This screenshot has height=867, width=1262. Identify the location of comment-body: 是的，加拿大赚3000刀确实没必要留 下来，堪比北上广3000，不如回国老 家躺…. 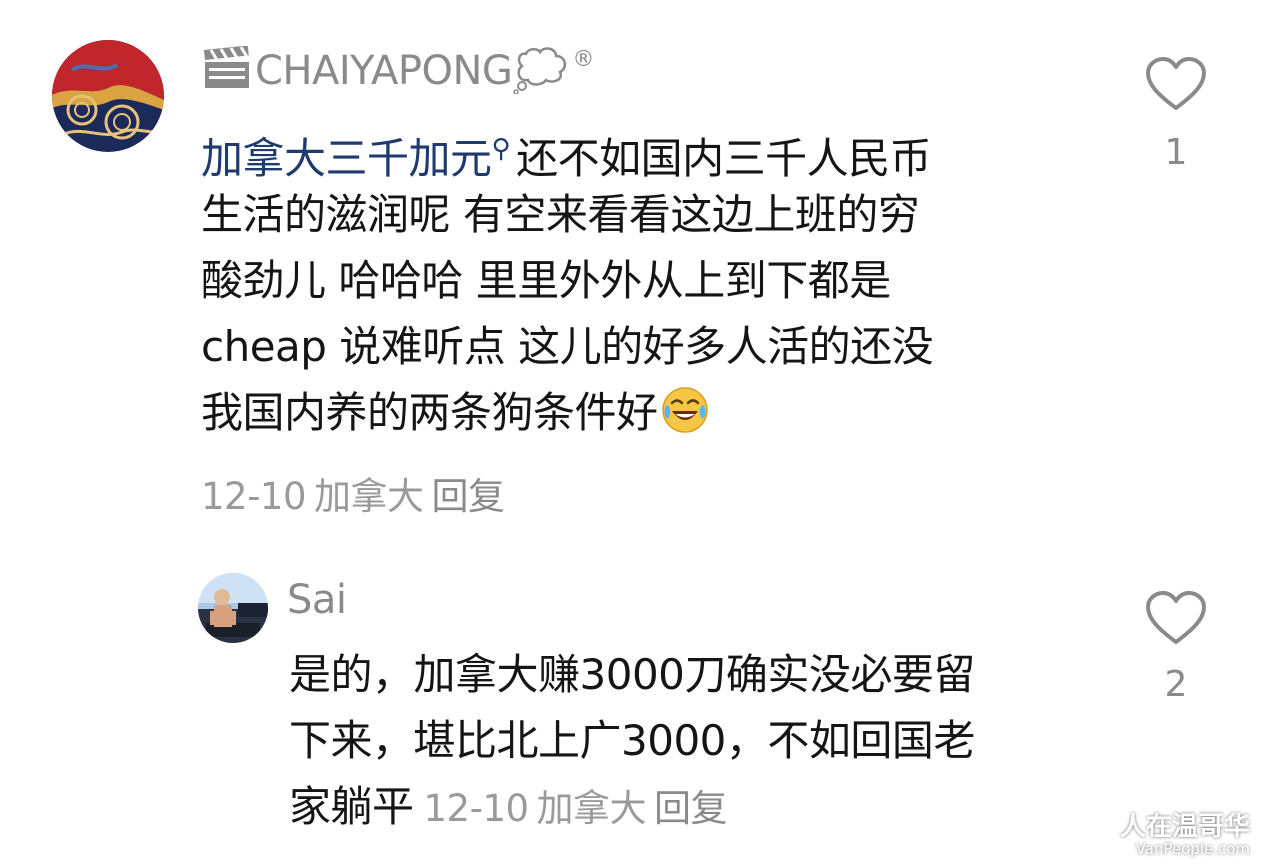
(632, 741).